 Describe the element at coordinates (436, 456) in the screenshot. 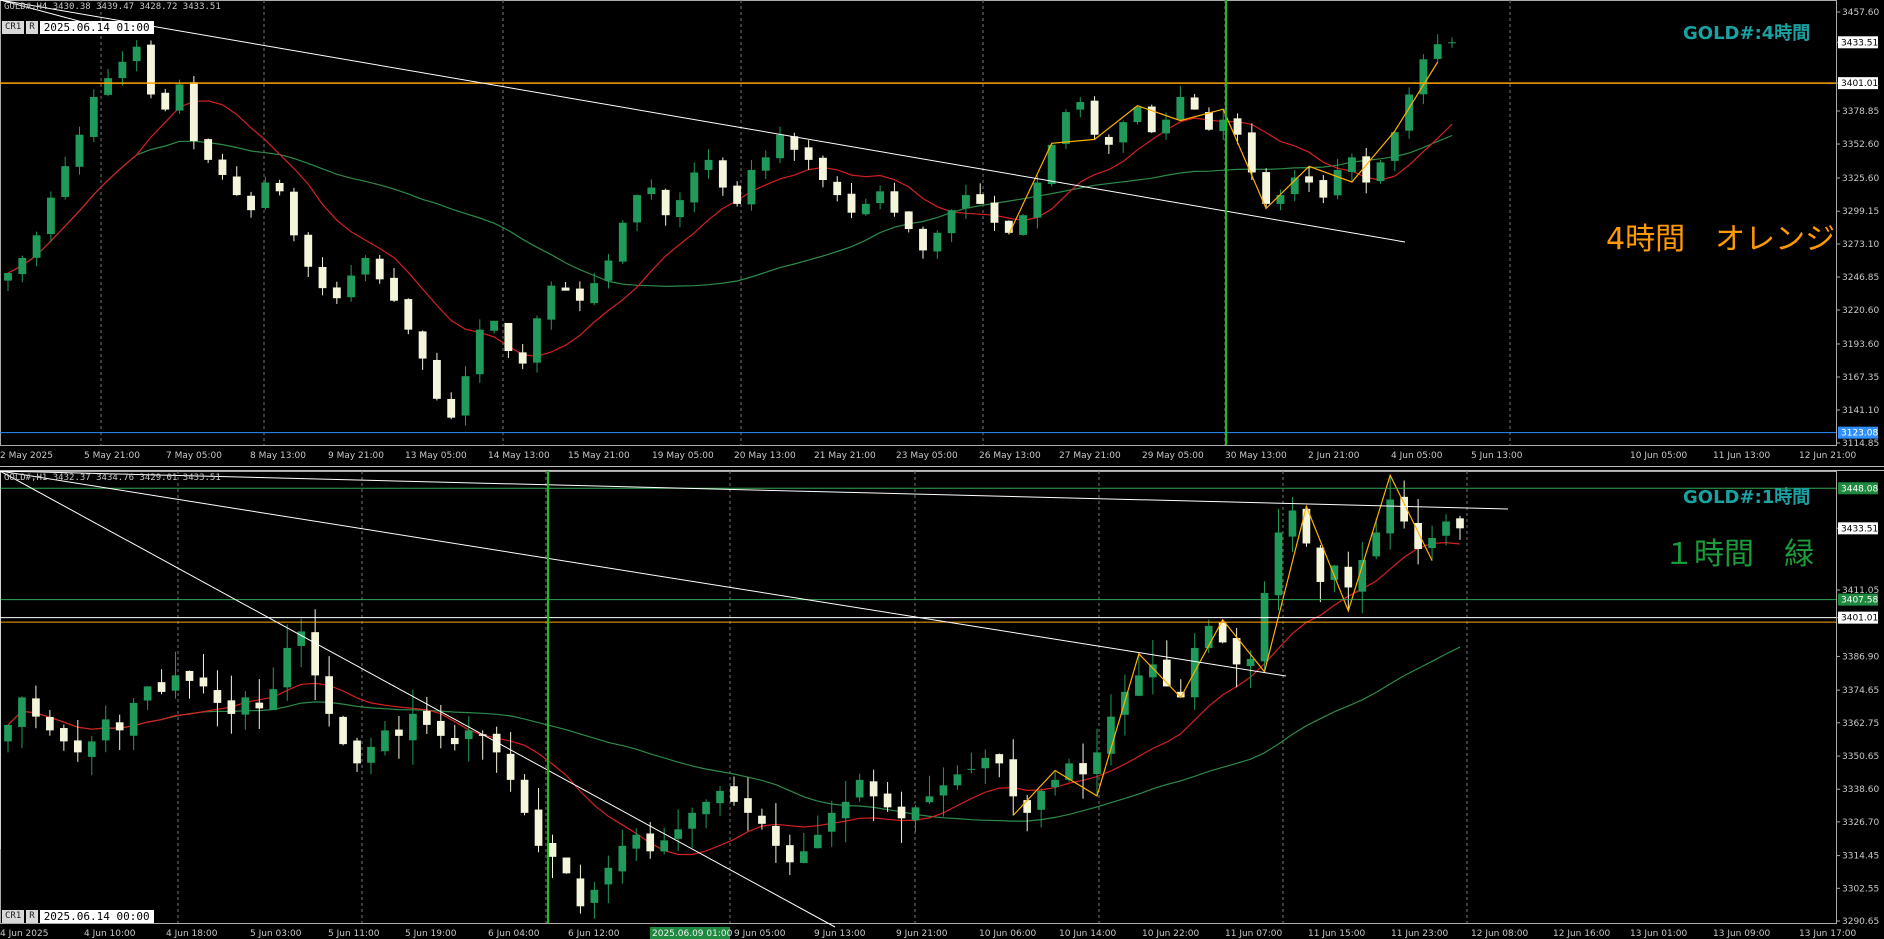

I see `x-tick-label: 13 May 05:00` at that location.